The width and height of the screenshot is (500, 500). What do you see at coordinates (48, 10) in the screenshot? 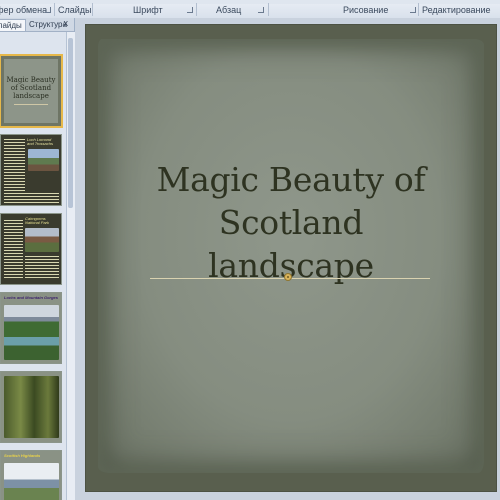
I see `clipboard-launcher-icon` at bounding box center [48, 10].